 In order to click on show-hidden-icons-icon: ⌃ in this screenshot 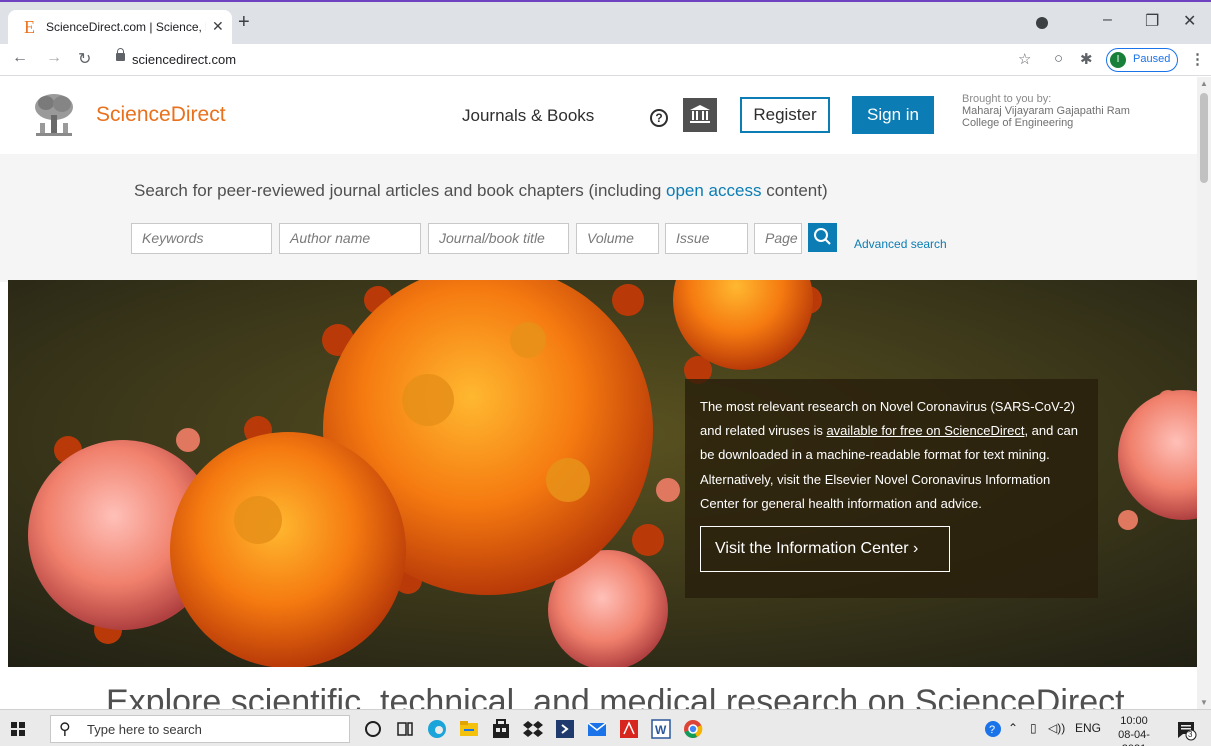, I will do `click(1013, 728)`.